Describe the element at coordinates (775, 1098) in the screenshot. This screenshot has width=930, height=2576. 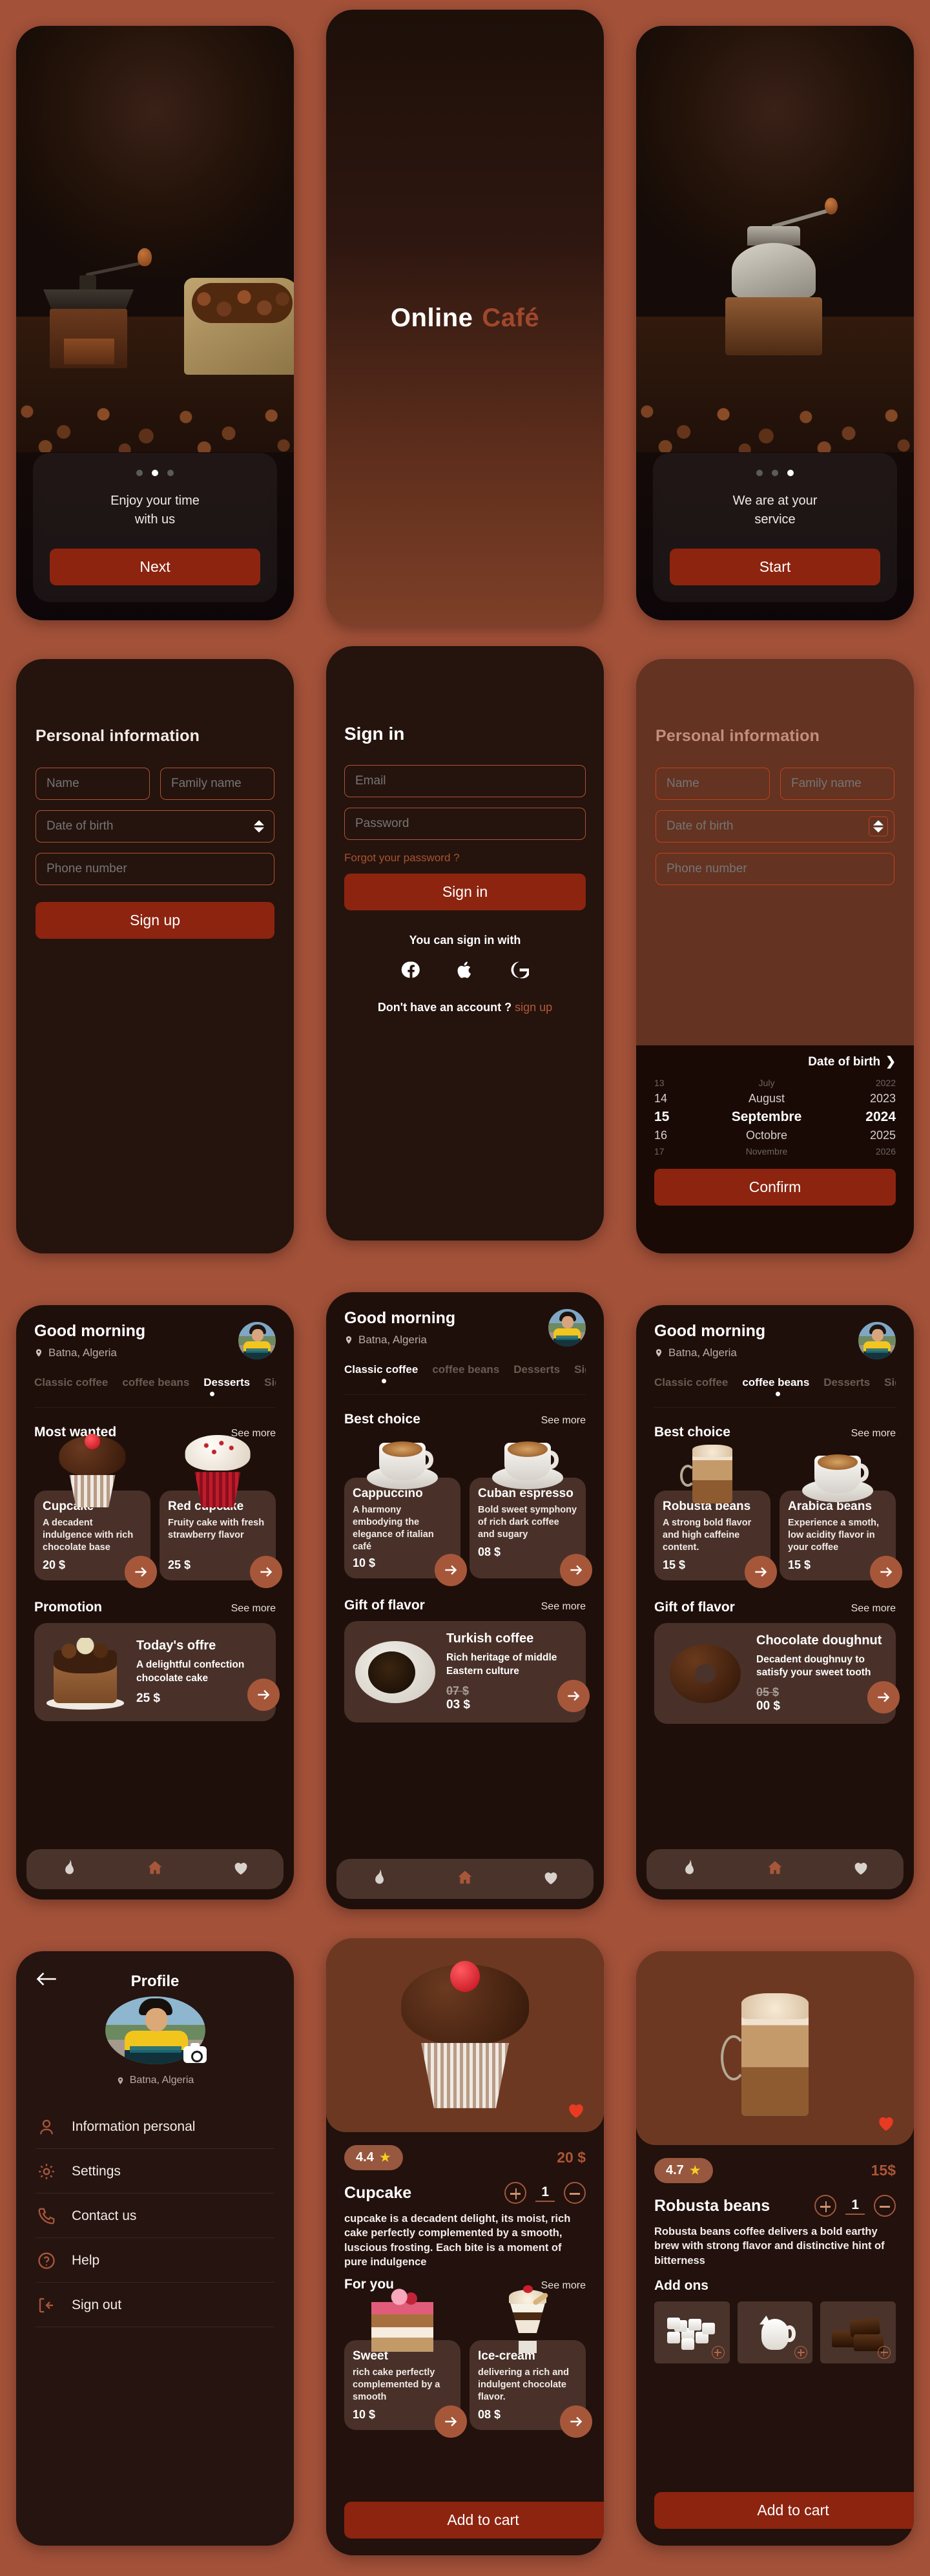
I see `date-row: 14 August 2023` at that location.